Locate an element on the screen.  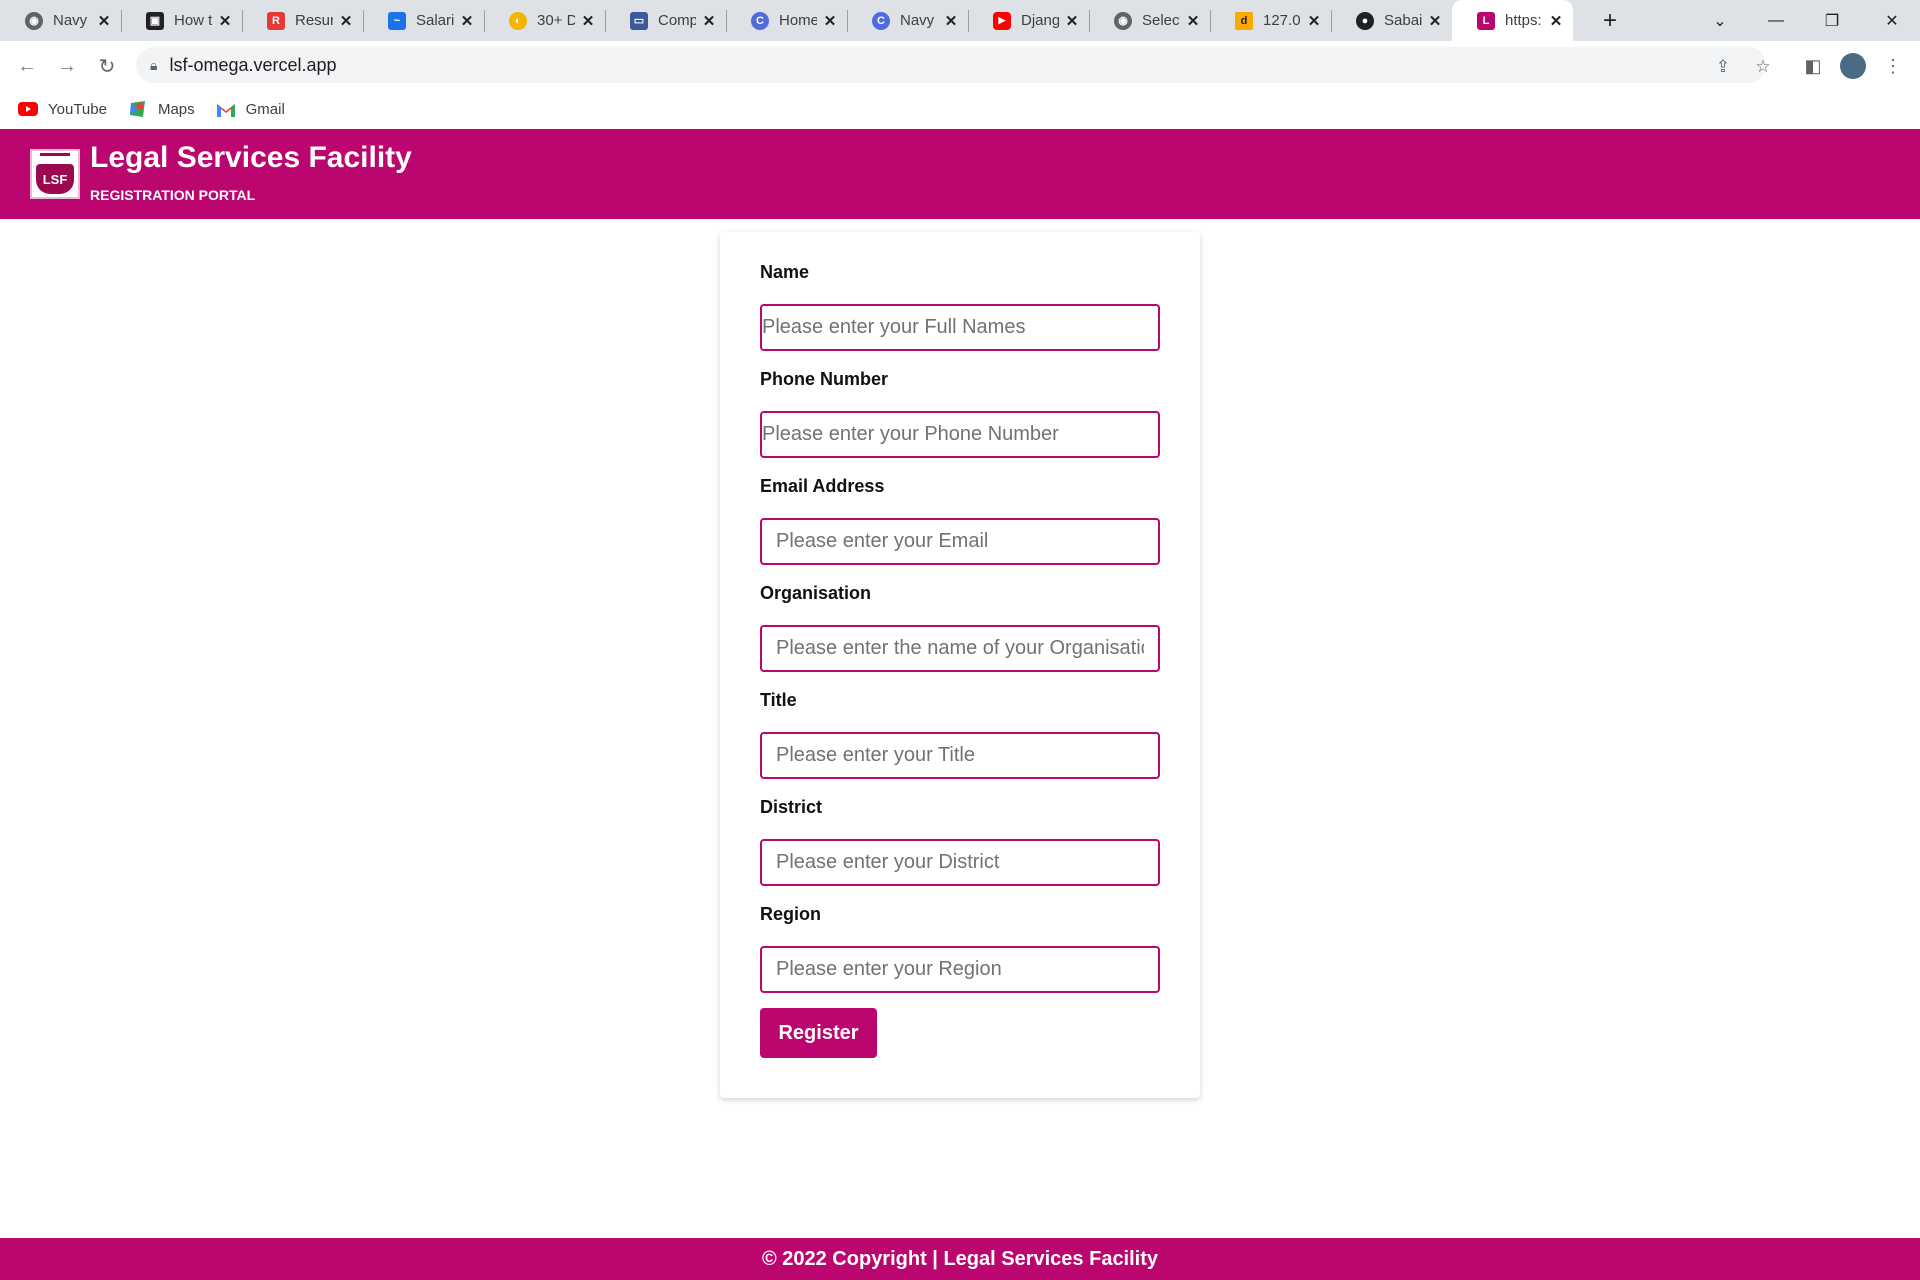
side-panel-icon: ◧ is located at coordinates (1813, 66).